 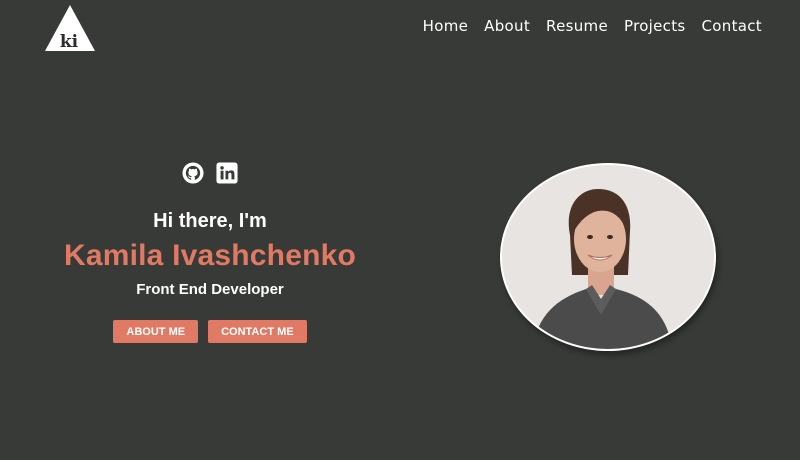 I want to click on greeting: Hi there, I'm, so click(x=210, y=221).